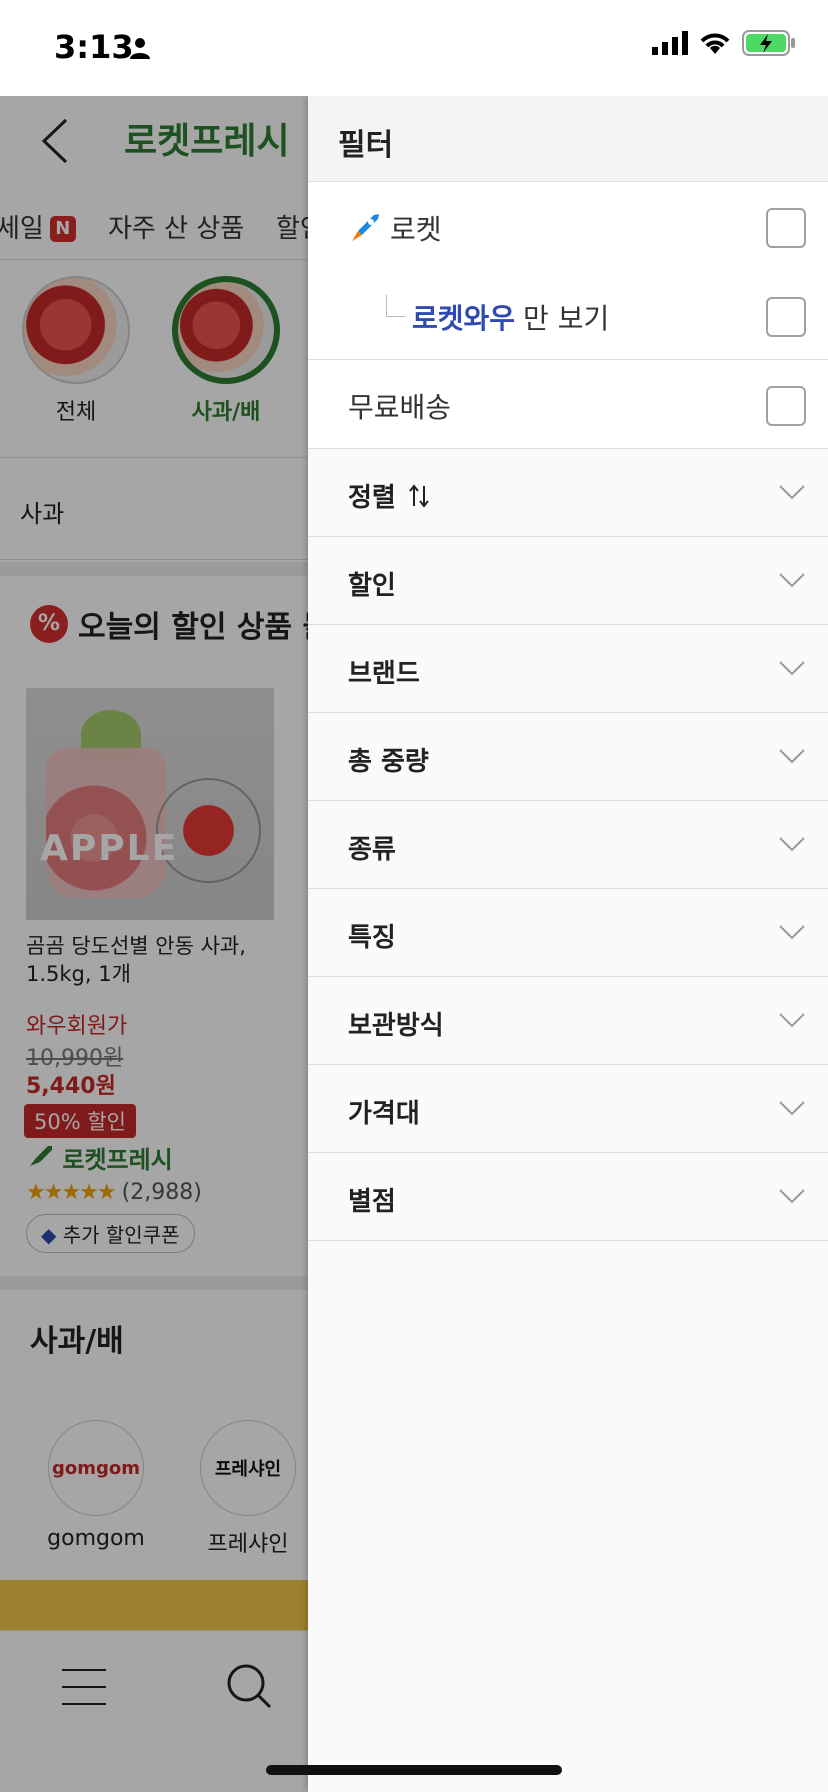 The height and width of the screenshot is (1792, 828). Describe the element at coordinates (140, 48) in the screenshot. I see `person-icon` at that location.